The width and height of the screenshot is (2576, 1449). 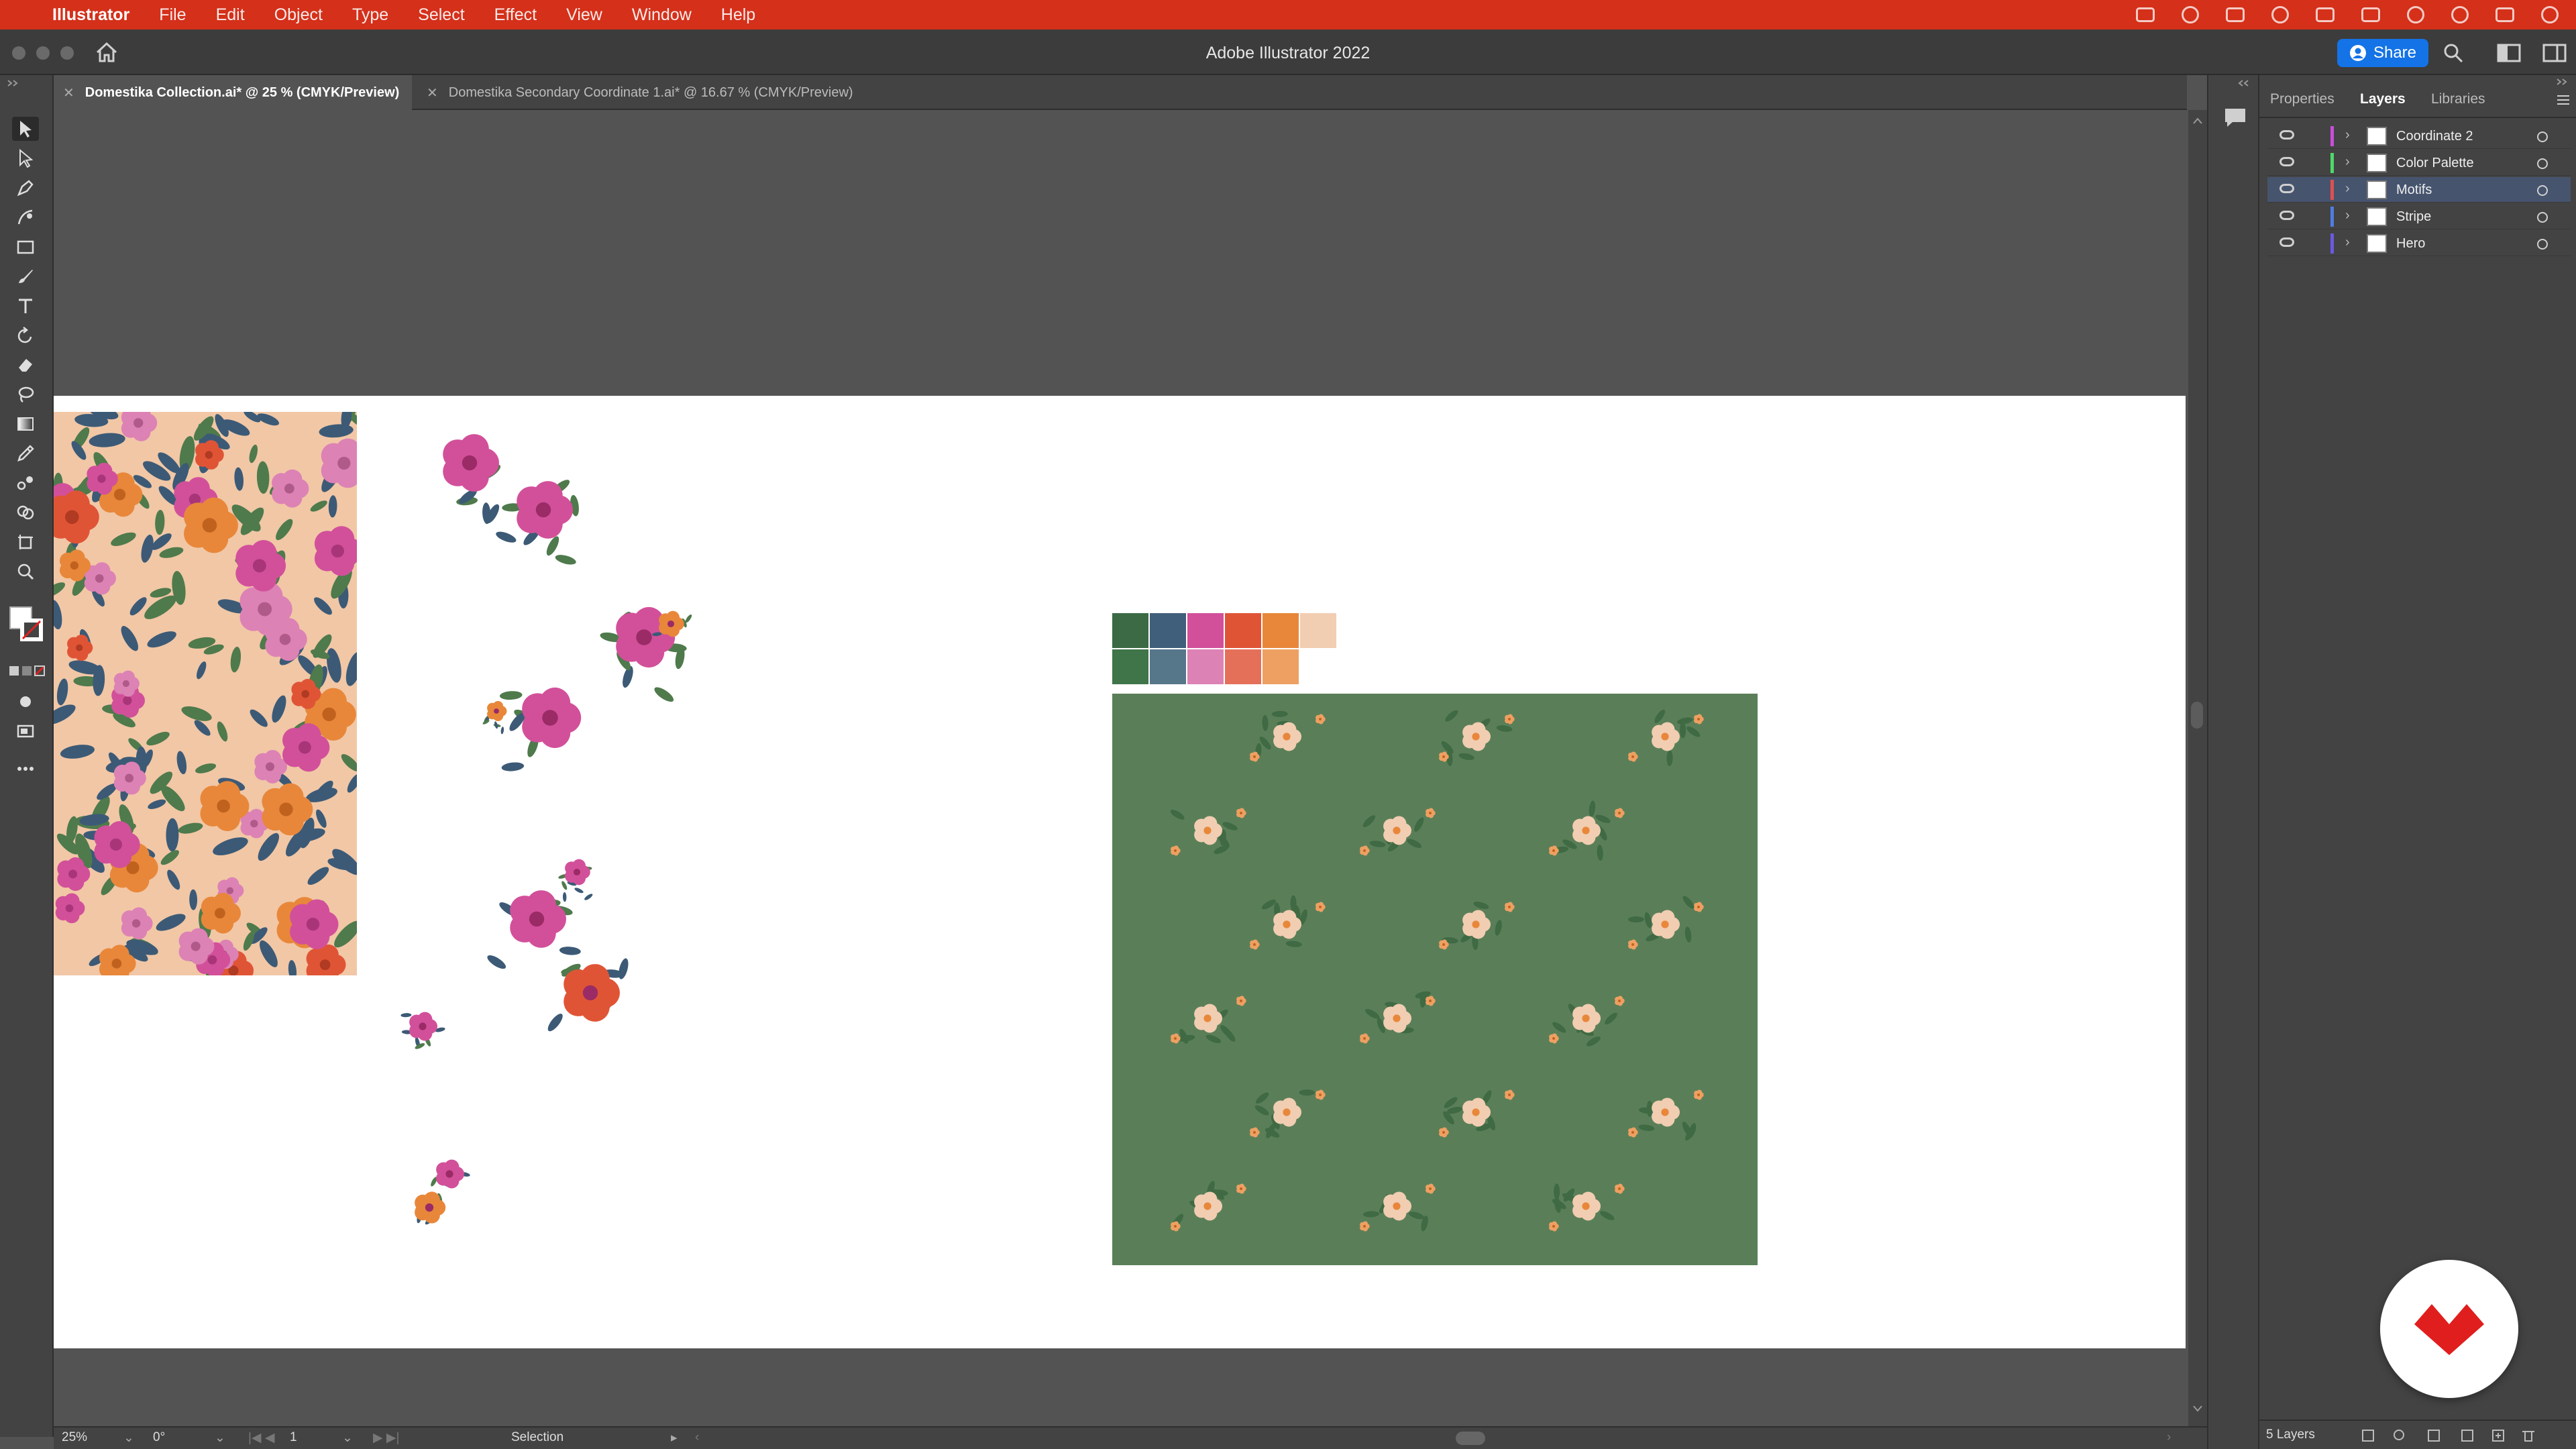 What do you see at coordinates (25, 483) in the screenshot?
I see `blend-tool` at bounding box center [25, 483].